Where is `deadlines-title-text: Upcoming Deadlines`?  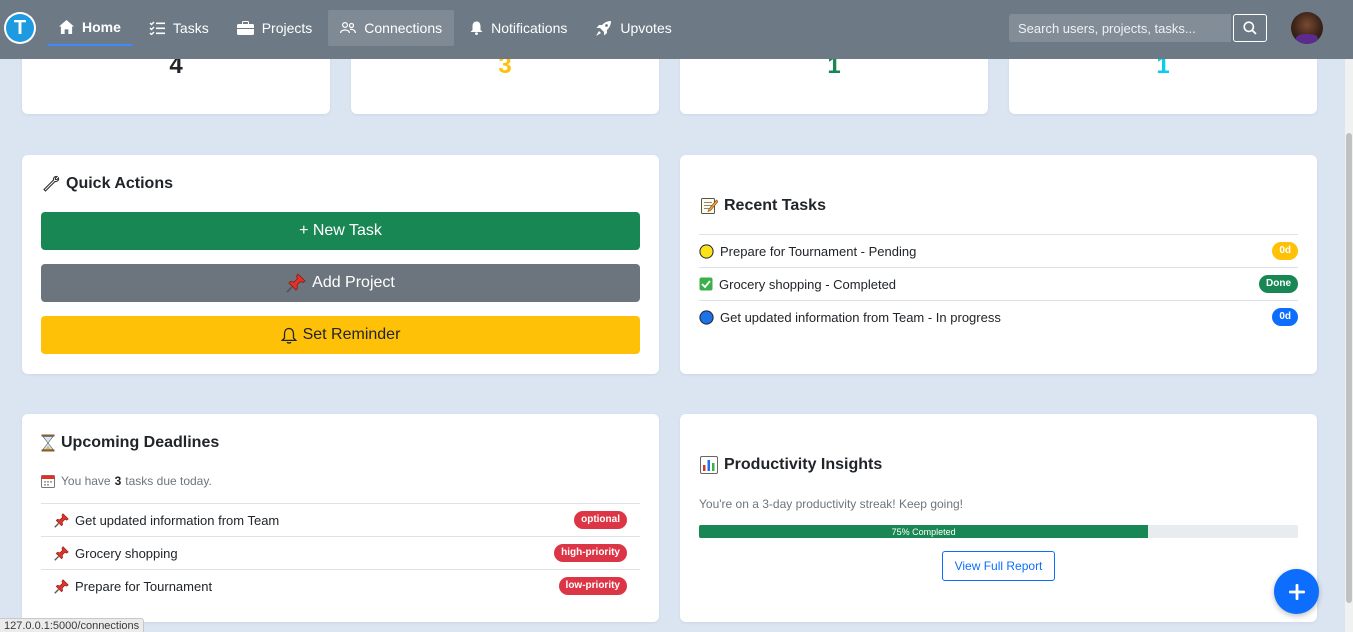 deadlines-title-text: Upcoming Deadlines is located at coordinates (140, 442).